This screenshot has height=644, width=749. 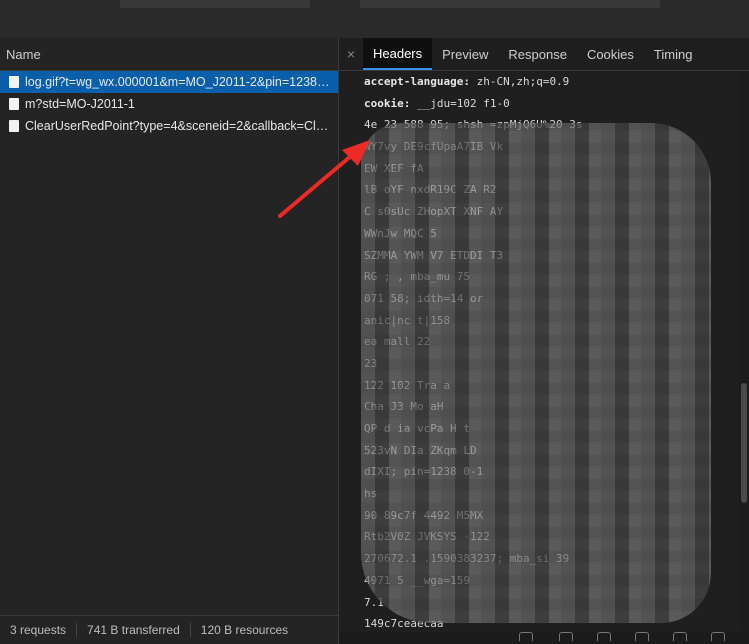 What do you see at coordinates (398, 54) in the screenshot?
I see `tab-headers: Headers` at bounding box center [398, 54].